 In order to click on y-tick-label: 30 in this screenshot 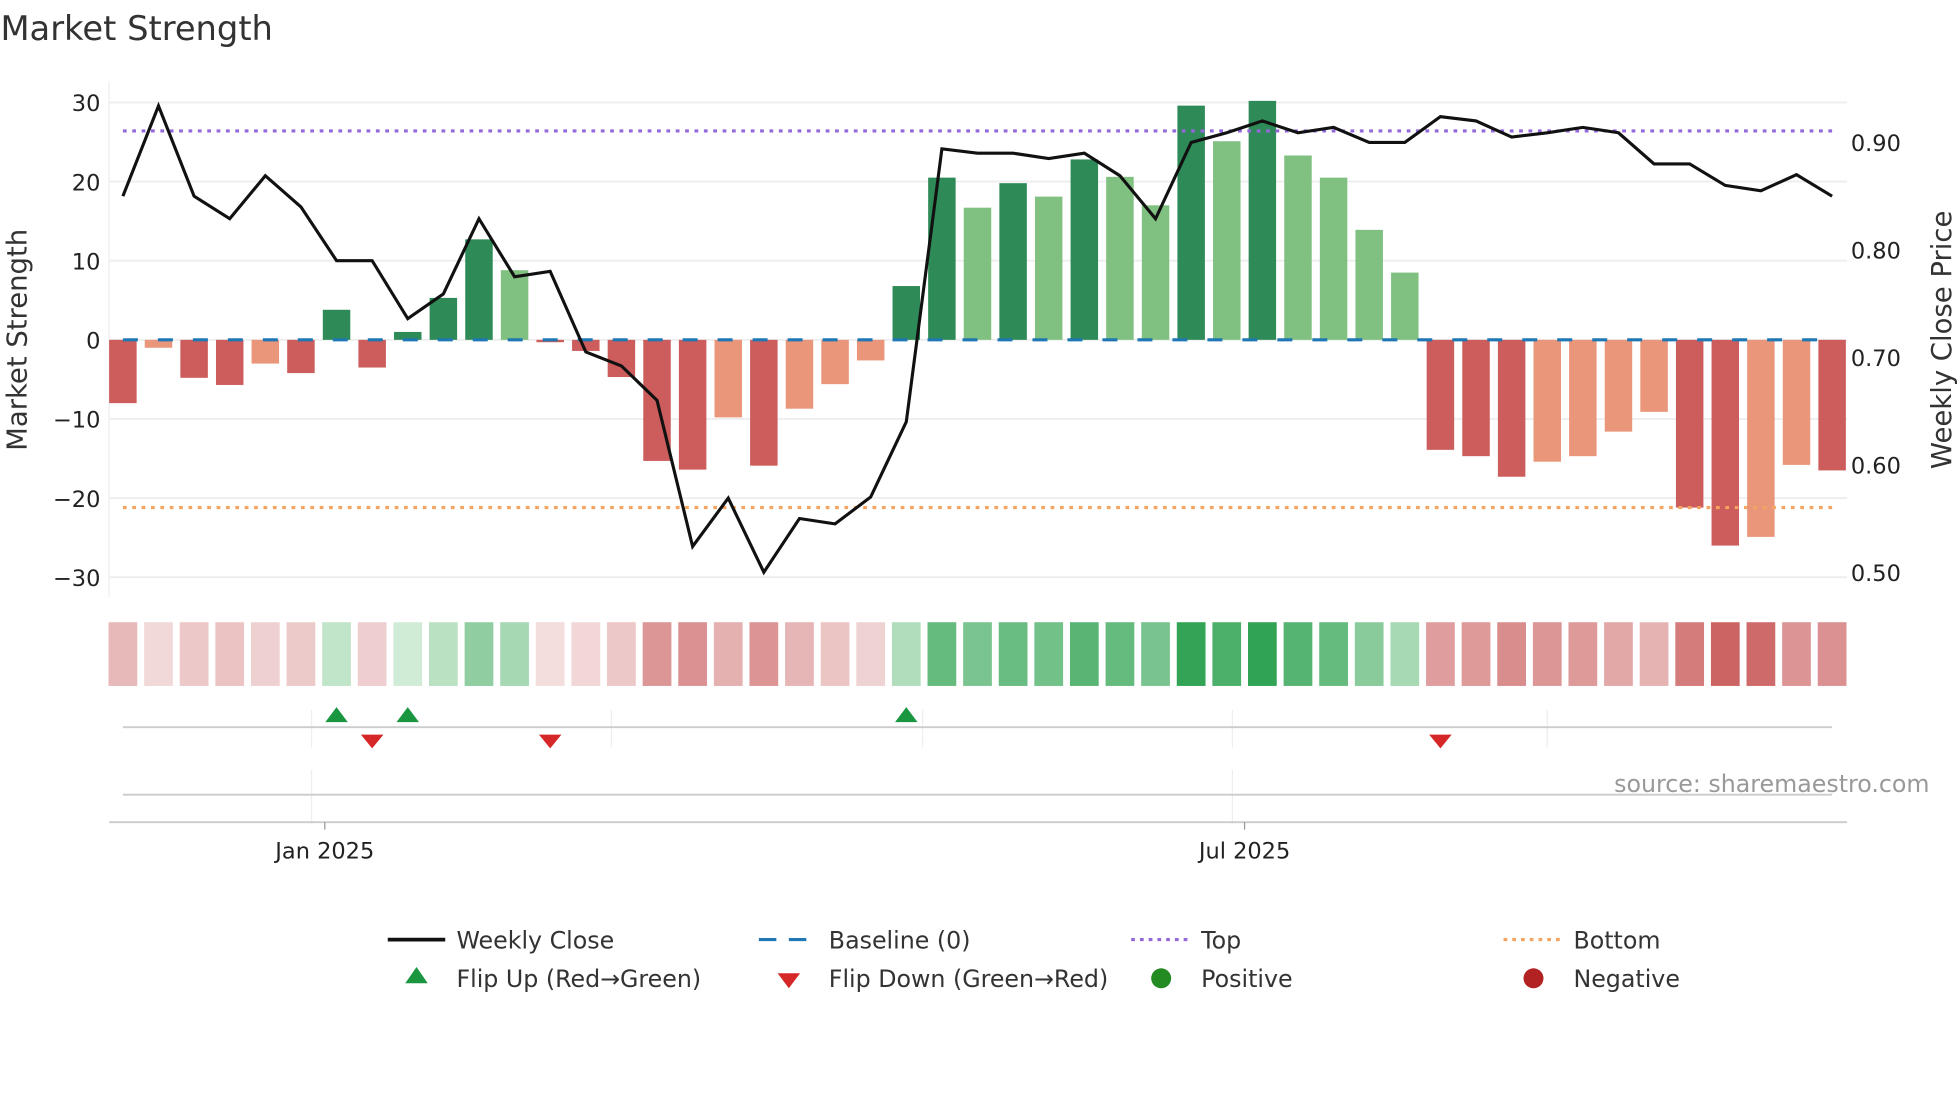, I will do `click(86, 104)`.